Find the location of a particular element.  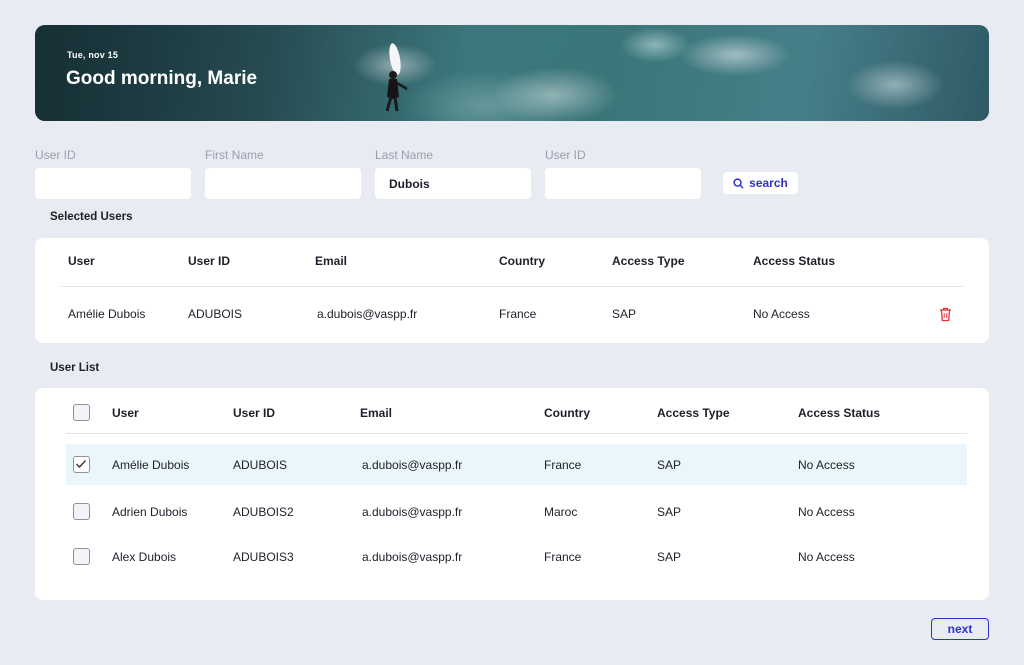

filter-user-id: User ID is located at coordinates (113, 173).